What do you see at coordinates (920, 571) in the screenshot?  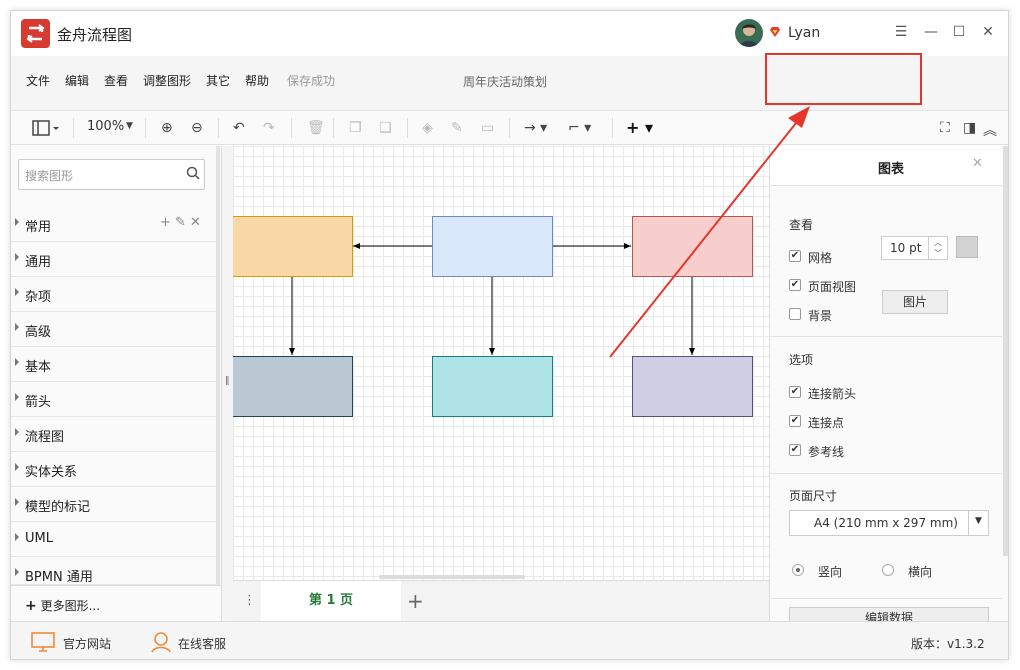 I see `landscape-label: 横向` at bounding box center [920, 571].